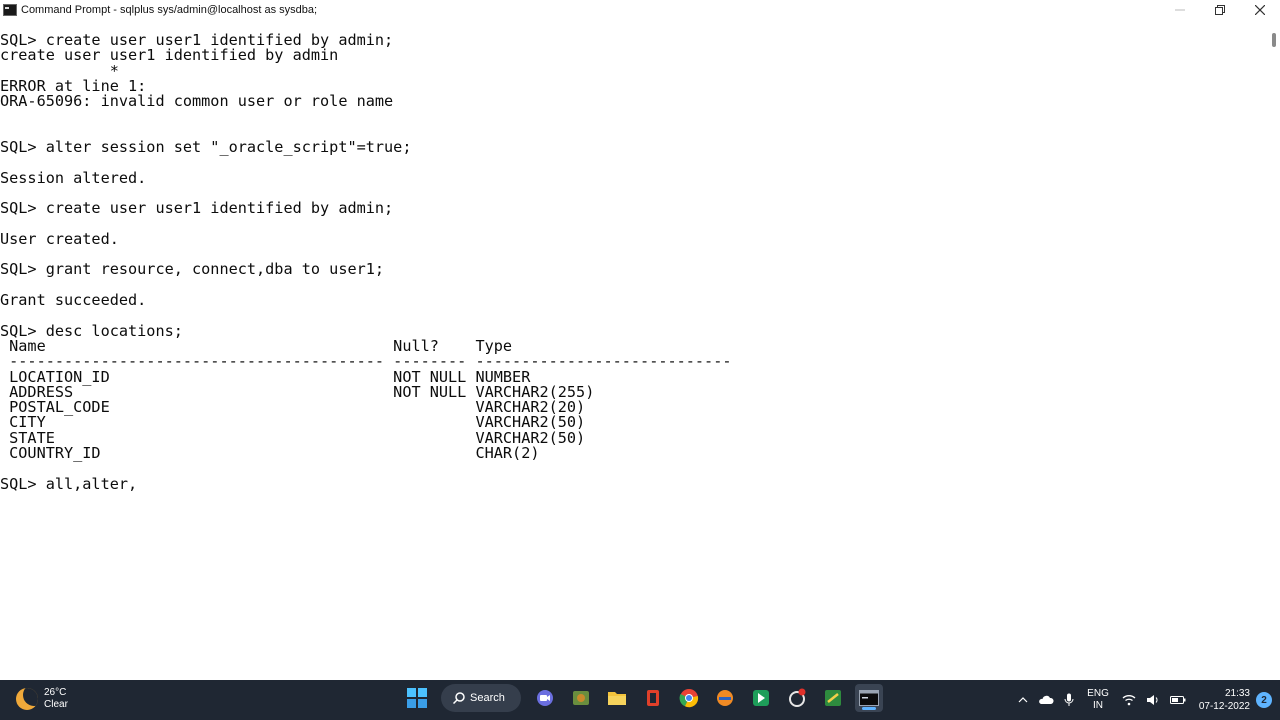  I want to click on console-line: SQL> all,alter,, so click(69, 483).